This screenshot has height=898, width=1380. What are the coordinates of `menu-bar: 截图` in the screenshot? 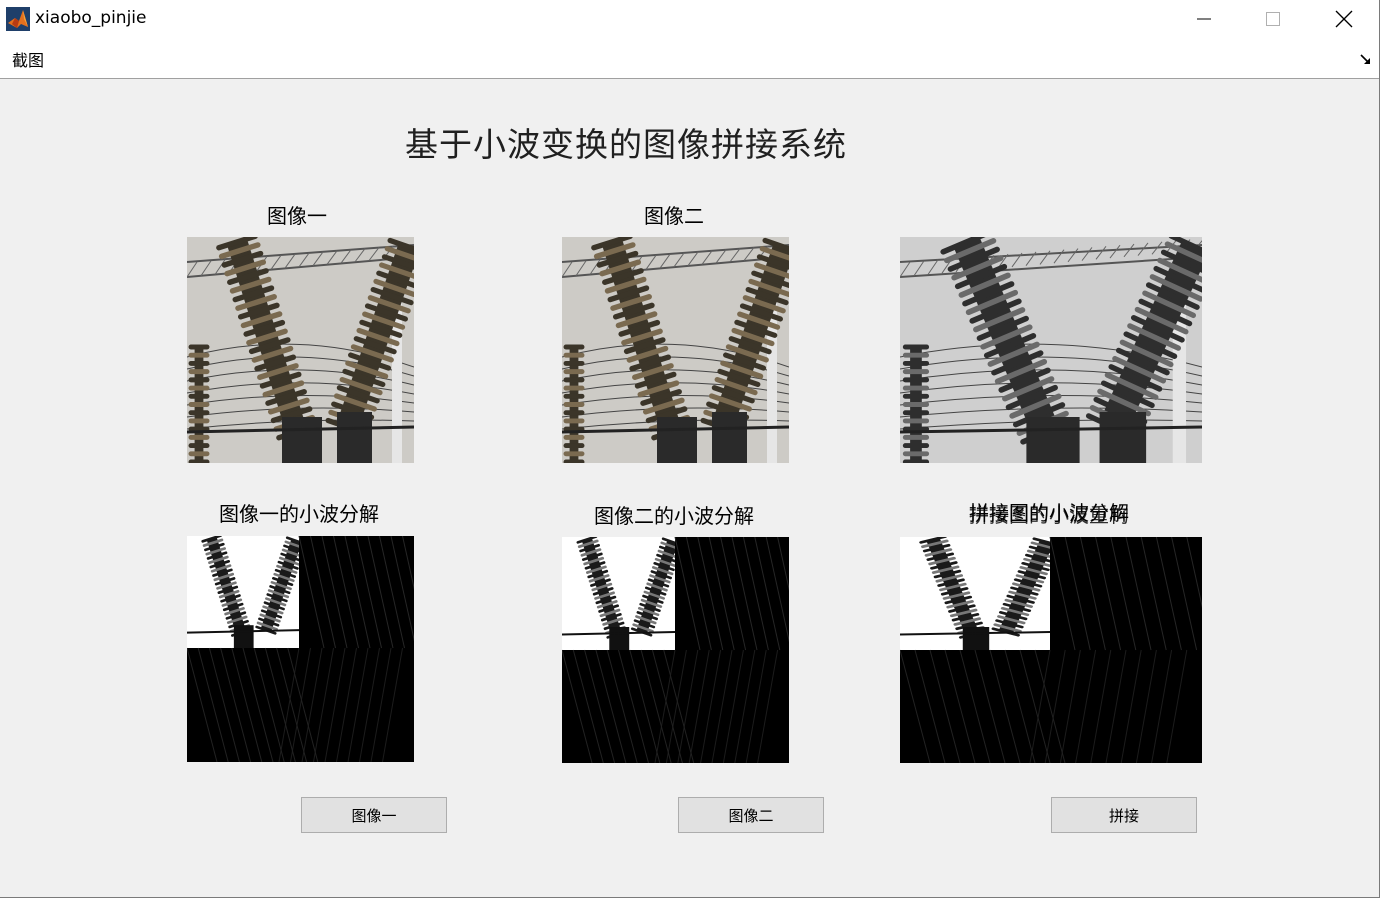 It's located at (690, 58).